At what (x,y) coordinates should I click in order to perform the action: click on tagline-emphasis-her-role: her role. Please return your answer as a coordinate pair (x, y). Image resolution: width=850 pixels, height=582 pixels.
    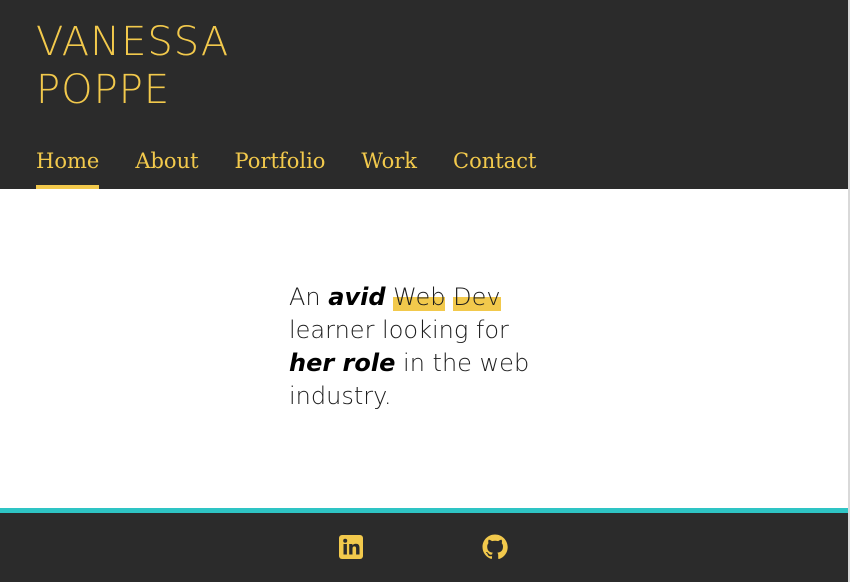
    Looking at the image, I should click on (342, 363).